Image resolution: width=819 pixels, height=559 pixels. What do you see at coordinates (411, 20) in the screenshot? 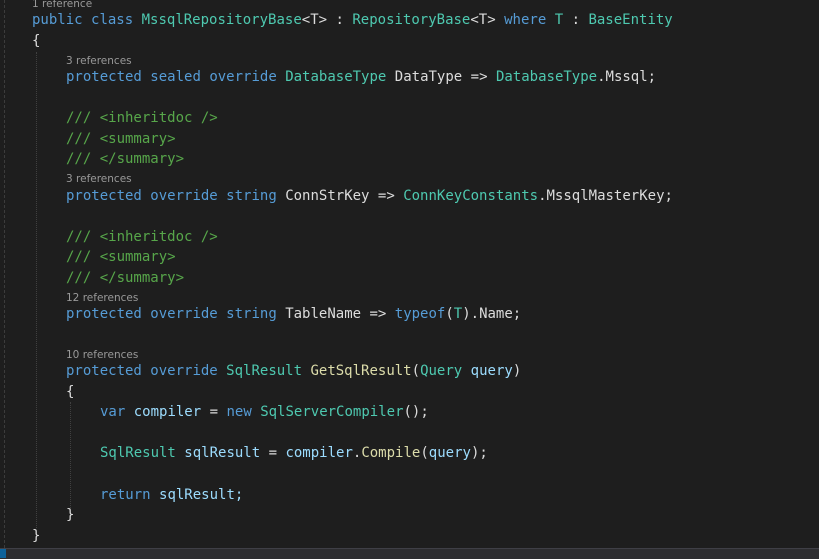
I see `base-class-name: RepositoryBase` at bounding box center [411, 20].